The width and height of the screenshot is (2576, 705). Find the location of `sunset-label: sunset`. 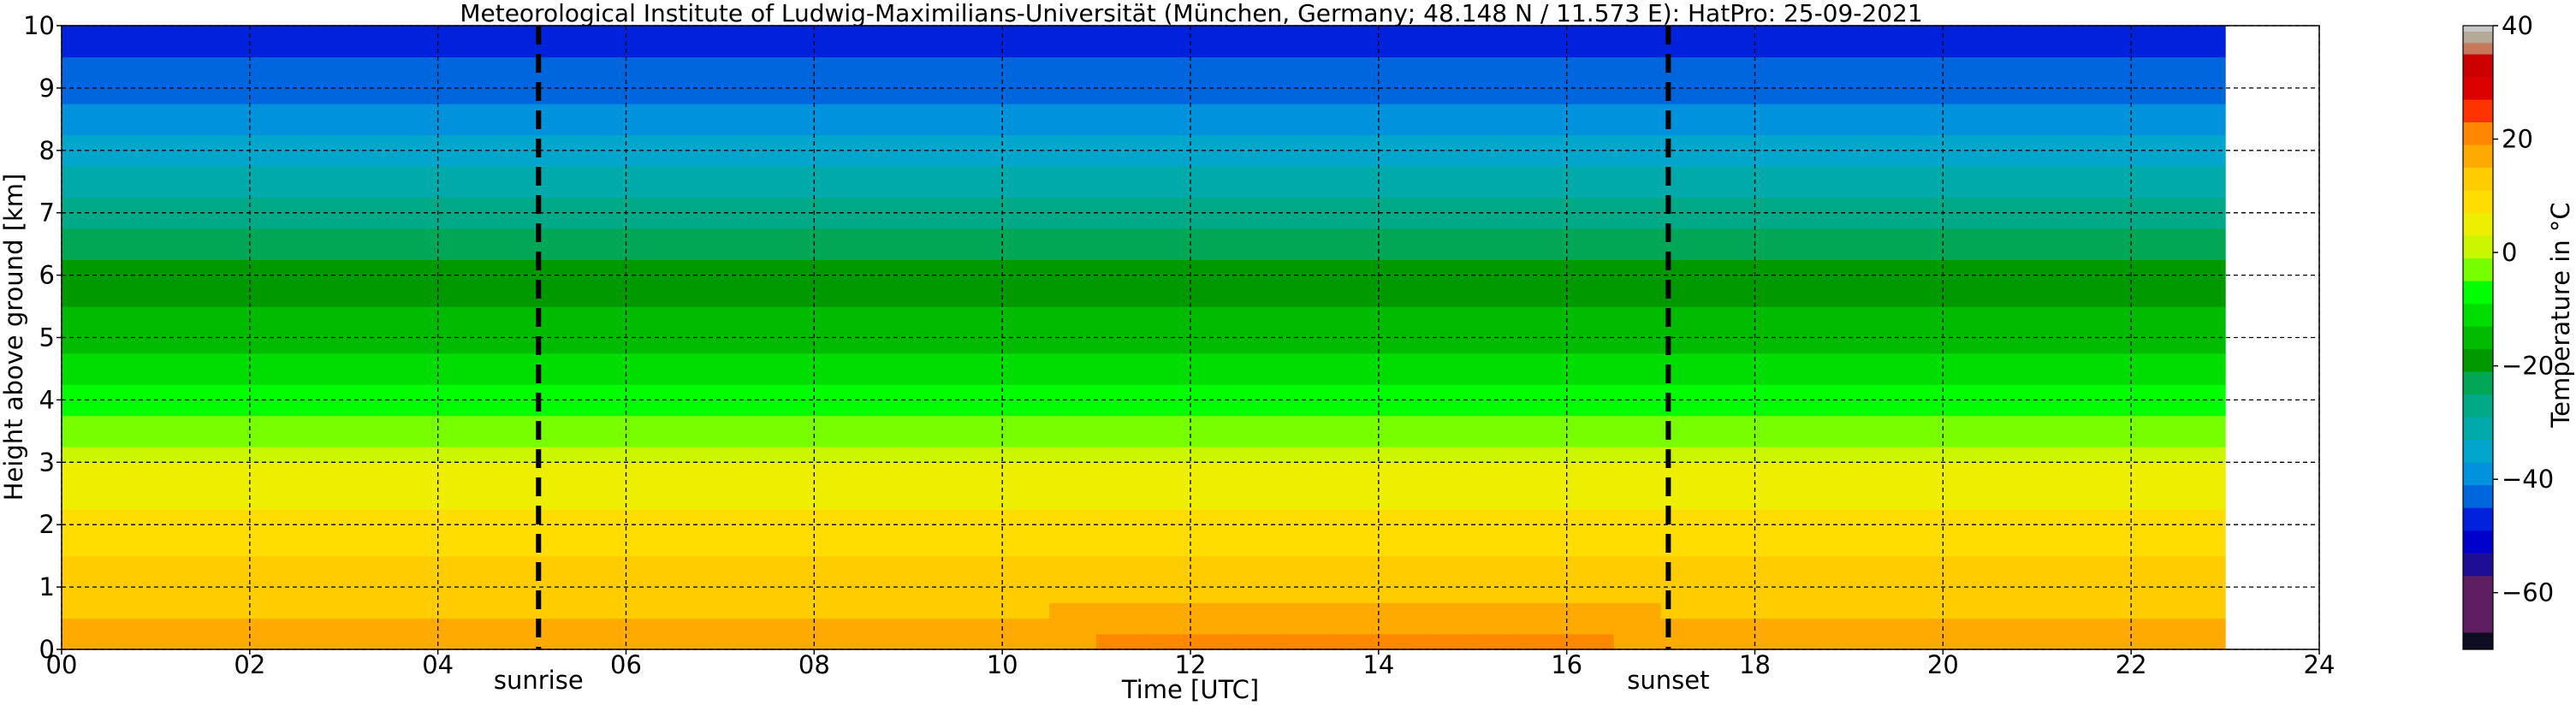

sunset-label: sunset is located at coordinates (1668, 680).